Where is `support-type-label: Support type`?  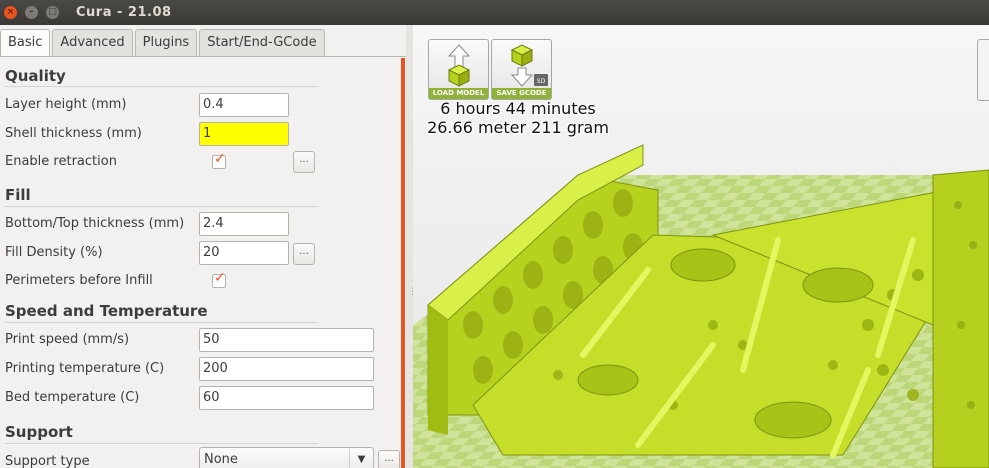 support-type-label: Support type is located at coordinates (47, 461).